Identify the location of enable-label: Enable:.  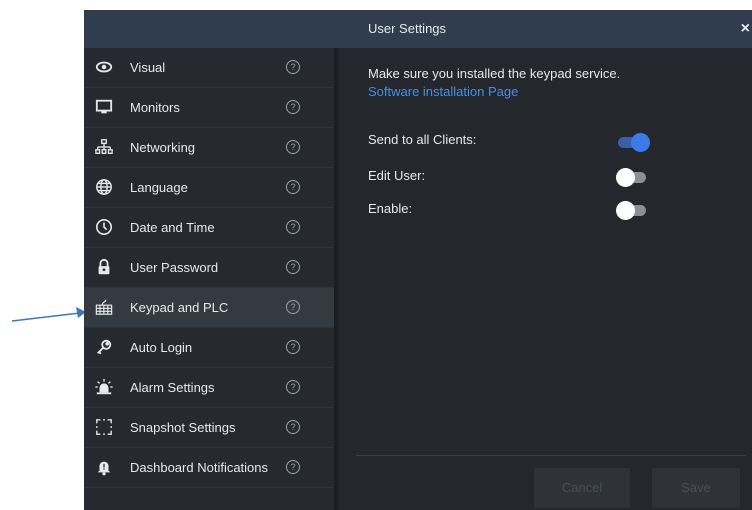
(390, 208).